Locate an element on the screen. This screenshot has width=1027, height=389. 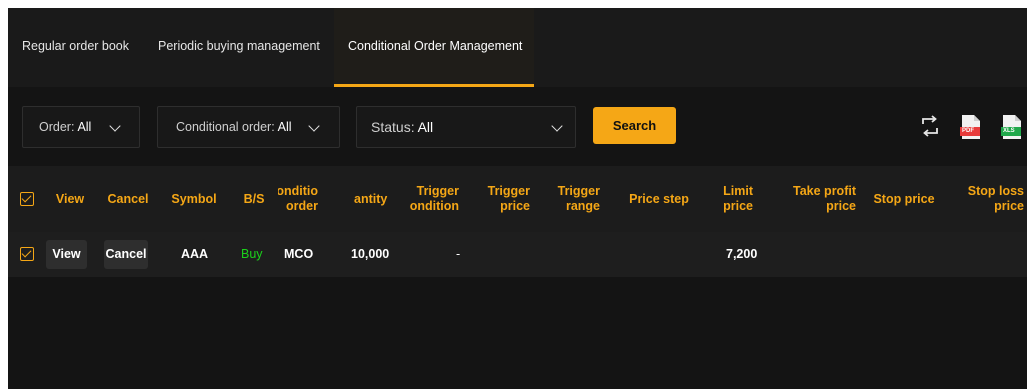
header-symbol: Symbol is located at coordinates (194, 198).